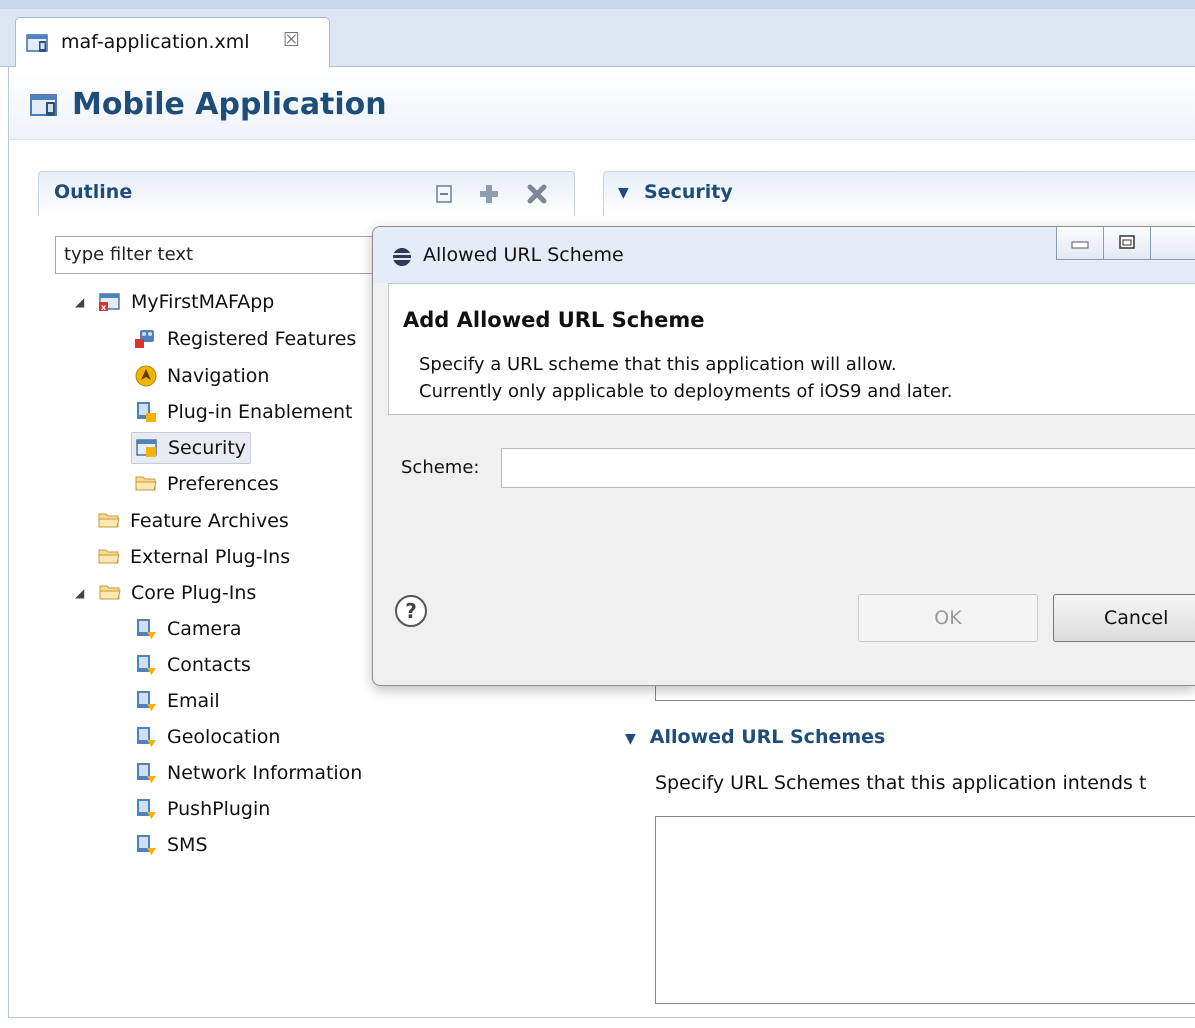  Describe the element at coordinates (1080, 243) in the screenshot. I see `minimize-button` at that location.